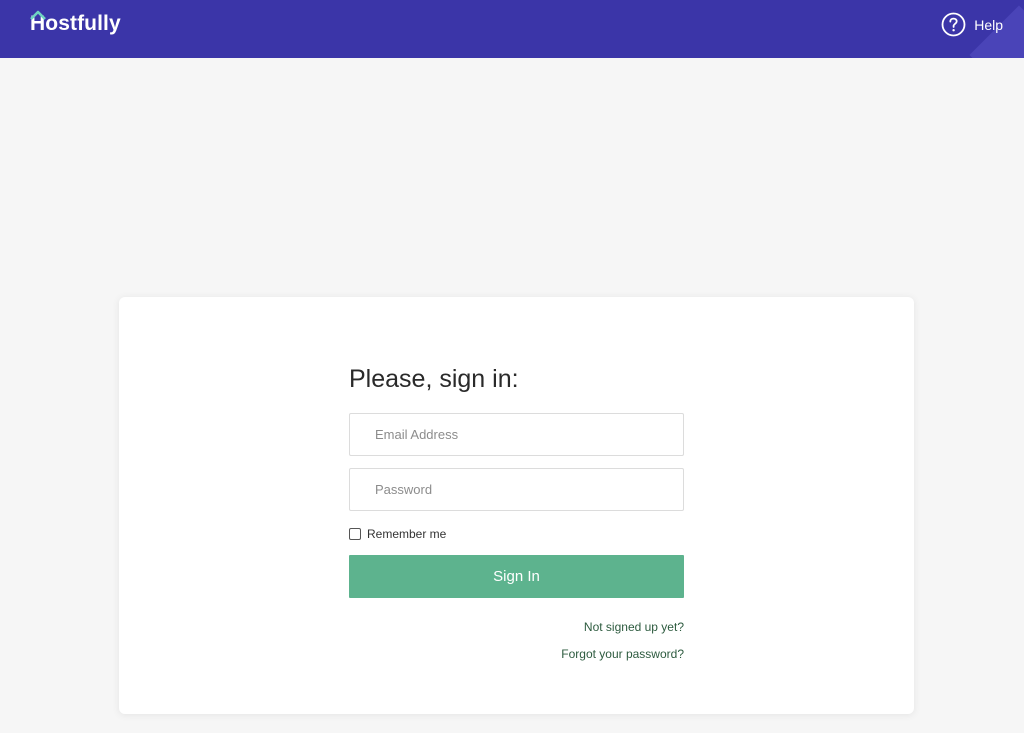  What do you see at coordinates (512, 29) in the screenshot?
I see `top-navigation-bar: Hostfully Help` at bounding box center [512, 29].